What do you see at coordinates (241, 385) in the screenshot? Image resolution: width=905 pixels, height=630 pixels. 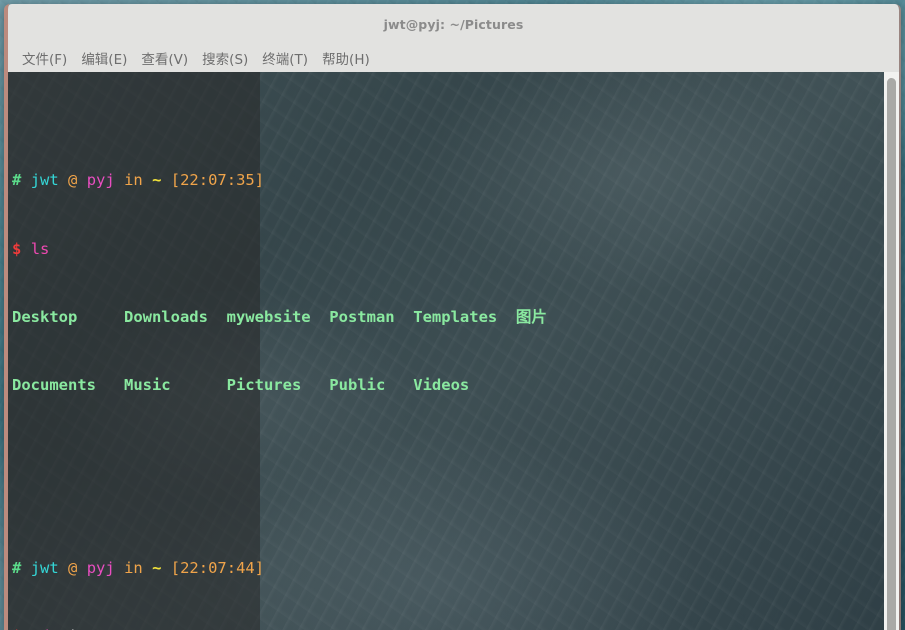 I see `ls-row-2-text: Documents Music Pictures Public Videos` at bounding box center [241, 385].